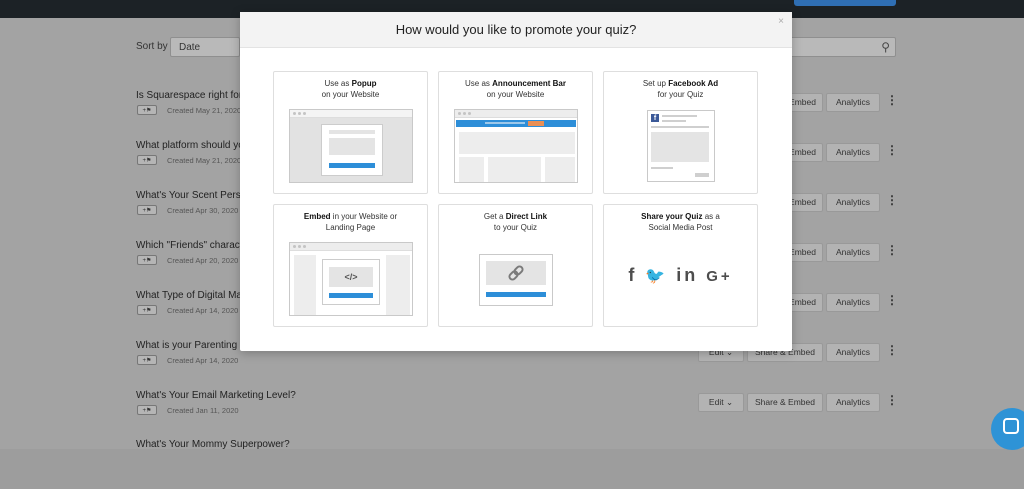 This screenshot has width=1024, height=489. Describe the element at coordinates (516, 273) in the screenshot. I see `link-icon` at that location.